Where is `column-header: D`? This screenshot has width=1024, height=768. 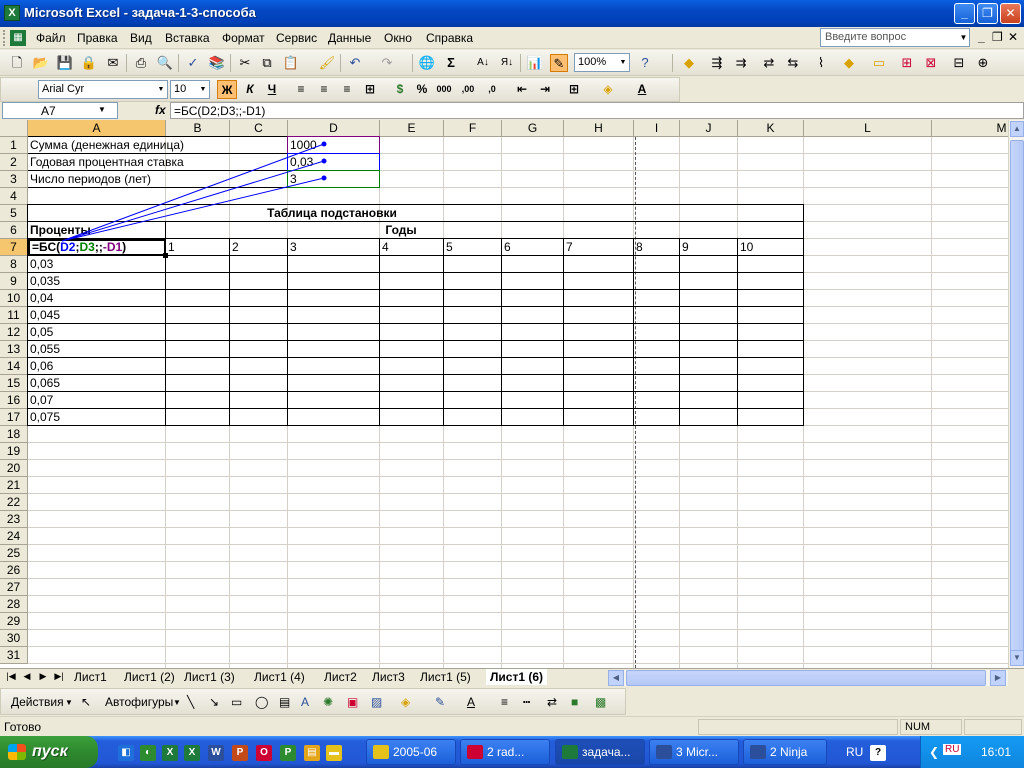 column-header: D is located at coordinates (334, 128).